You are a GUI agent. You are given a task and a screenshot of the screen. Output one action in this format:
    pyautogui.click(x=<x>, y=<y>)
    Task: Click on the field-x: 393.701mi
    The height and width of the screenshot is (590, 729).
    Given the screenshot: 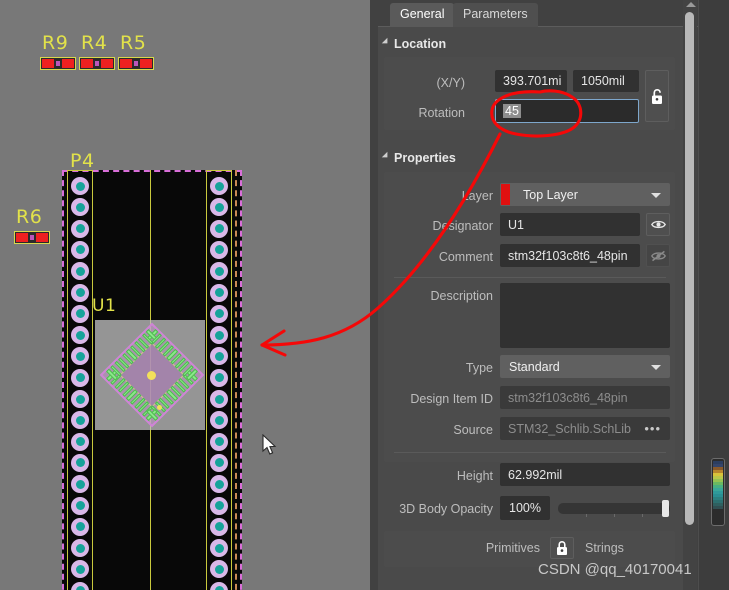 What is the action you would take?
    pyautogui.click(x=531, y=81)
    